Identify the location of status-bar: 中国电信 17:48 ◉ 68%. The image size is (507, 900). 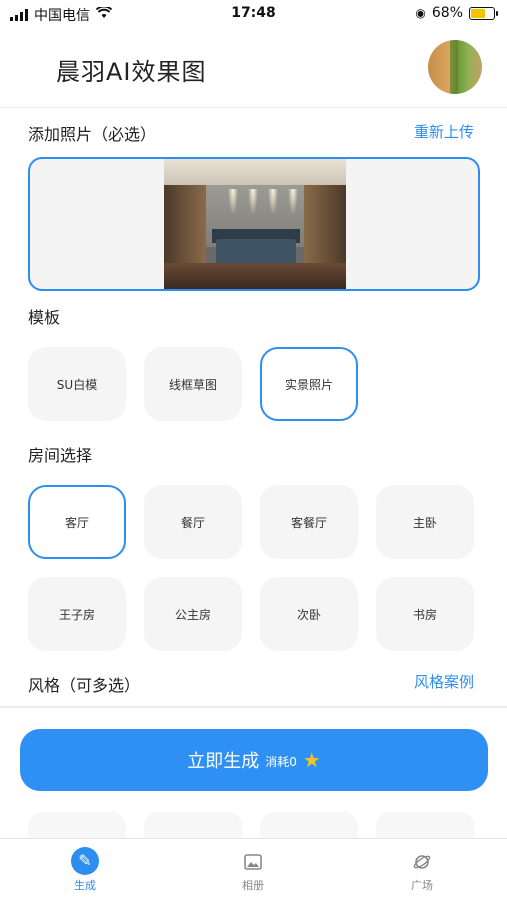
(253, 14).